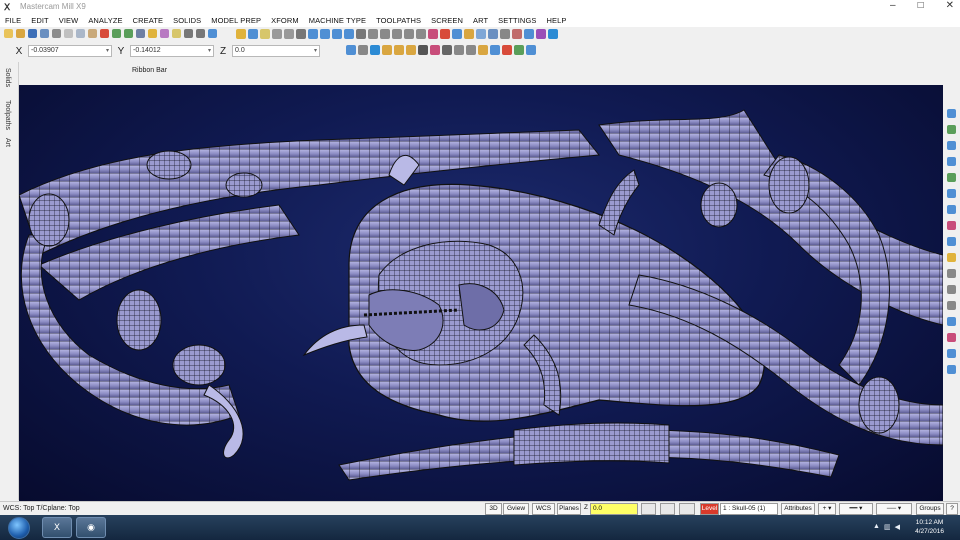 Image resolution: width=960 pixels, height=540 pixels. I want to click on view-icon, so click(495, 50).